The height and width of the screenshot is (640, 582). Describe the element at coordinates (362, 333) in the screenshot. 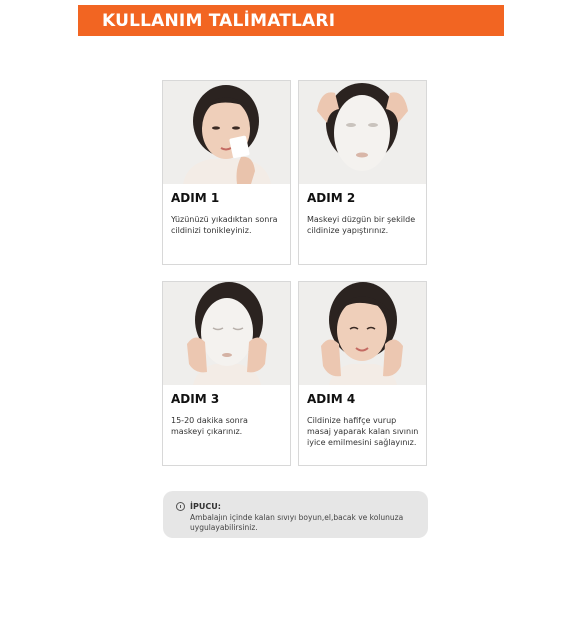

I see `step-4-photo` at that location.